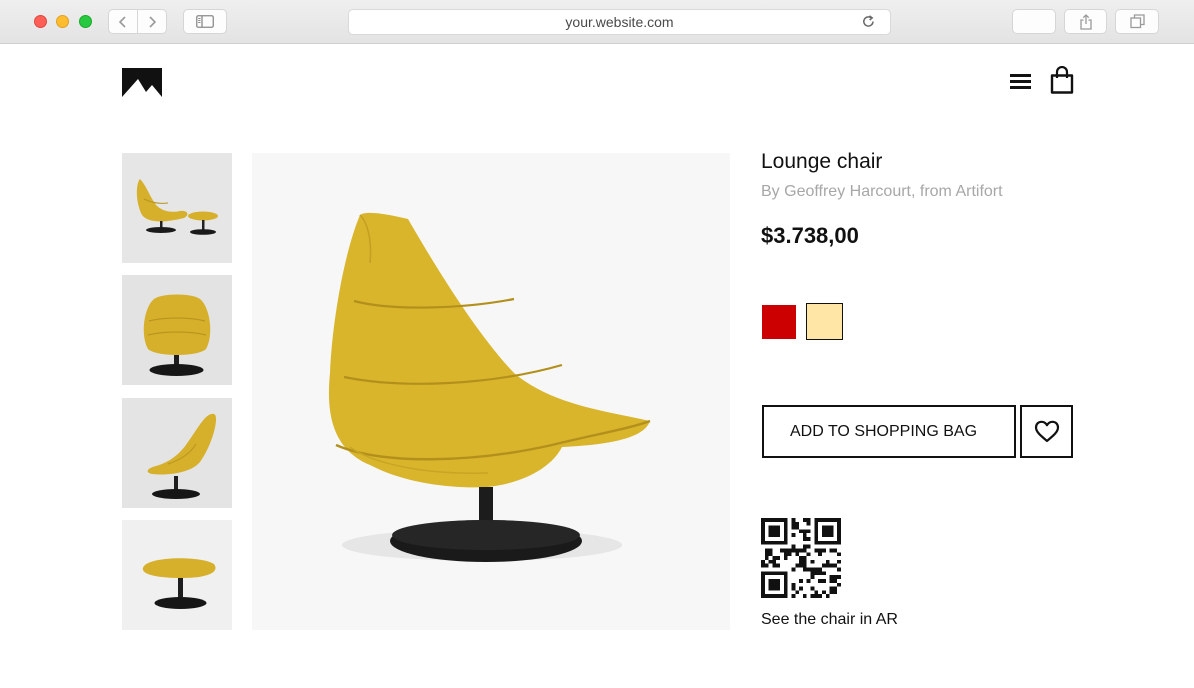 The width and height of the screenshot is (1194, 688). Describe the element at coordinates (779, 322) in the screenshot. I see `color-swatch-red` at that location.